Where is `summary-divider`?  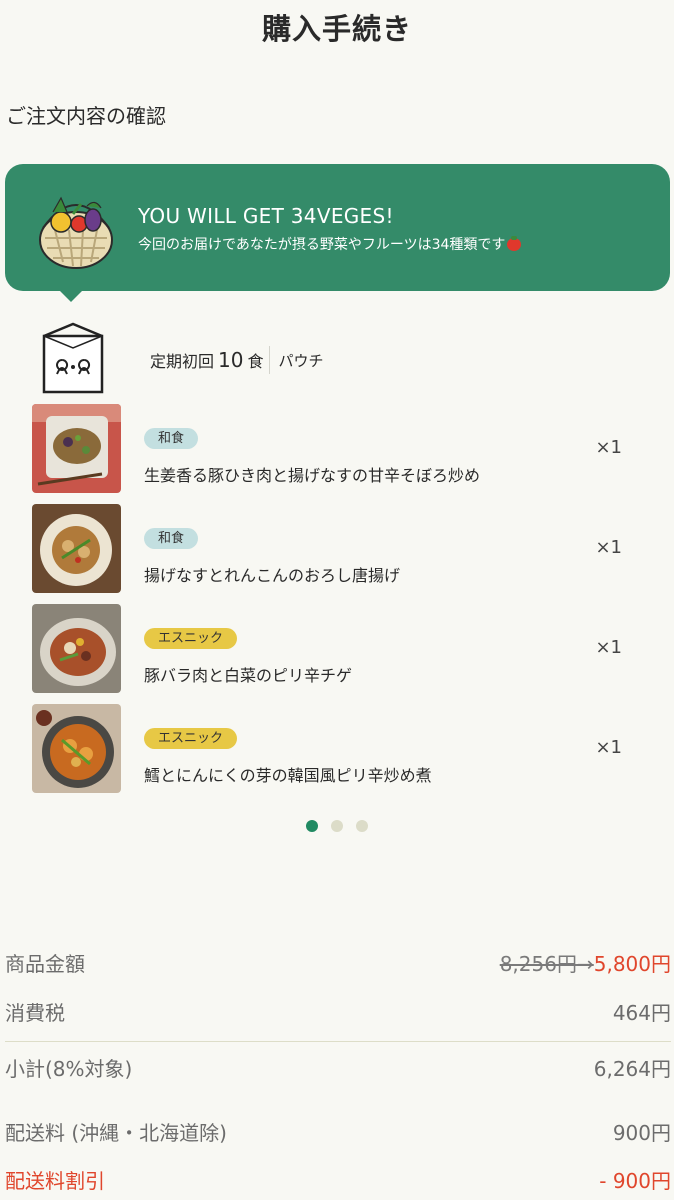
summary-divider is located at coordinates (338, 1041).